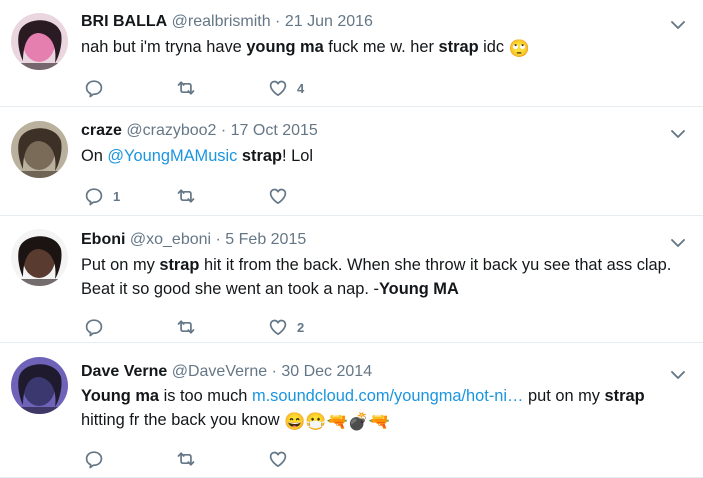  I want to click on tweet-header: Eboni @xo_eboni · 5 Feb 2015, so click(193, 240).